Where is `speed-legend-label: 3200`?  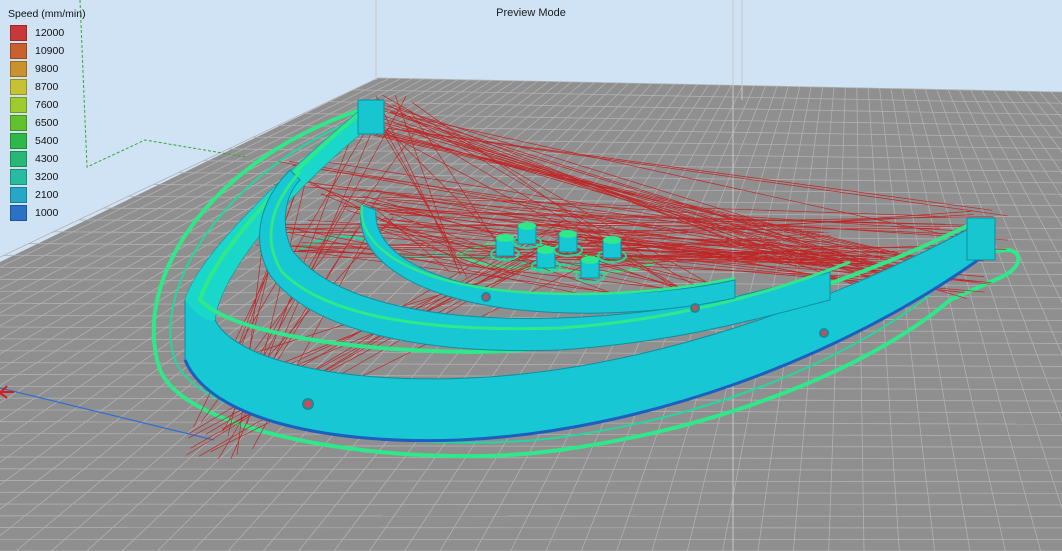
speed-legend-label: 3200 is located at coordinates (47, 177).